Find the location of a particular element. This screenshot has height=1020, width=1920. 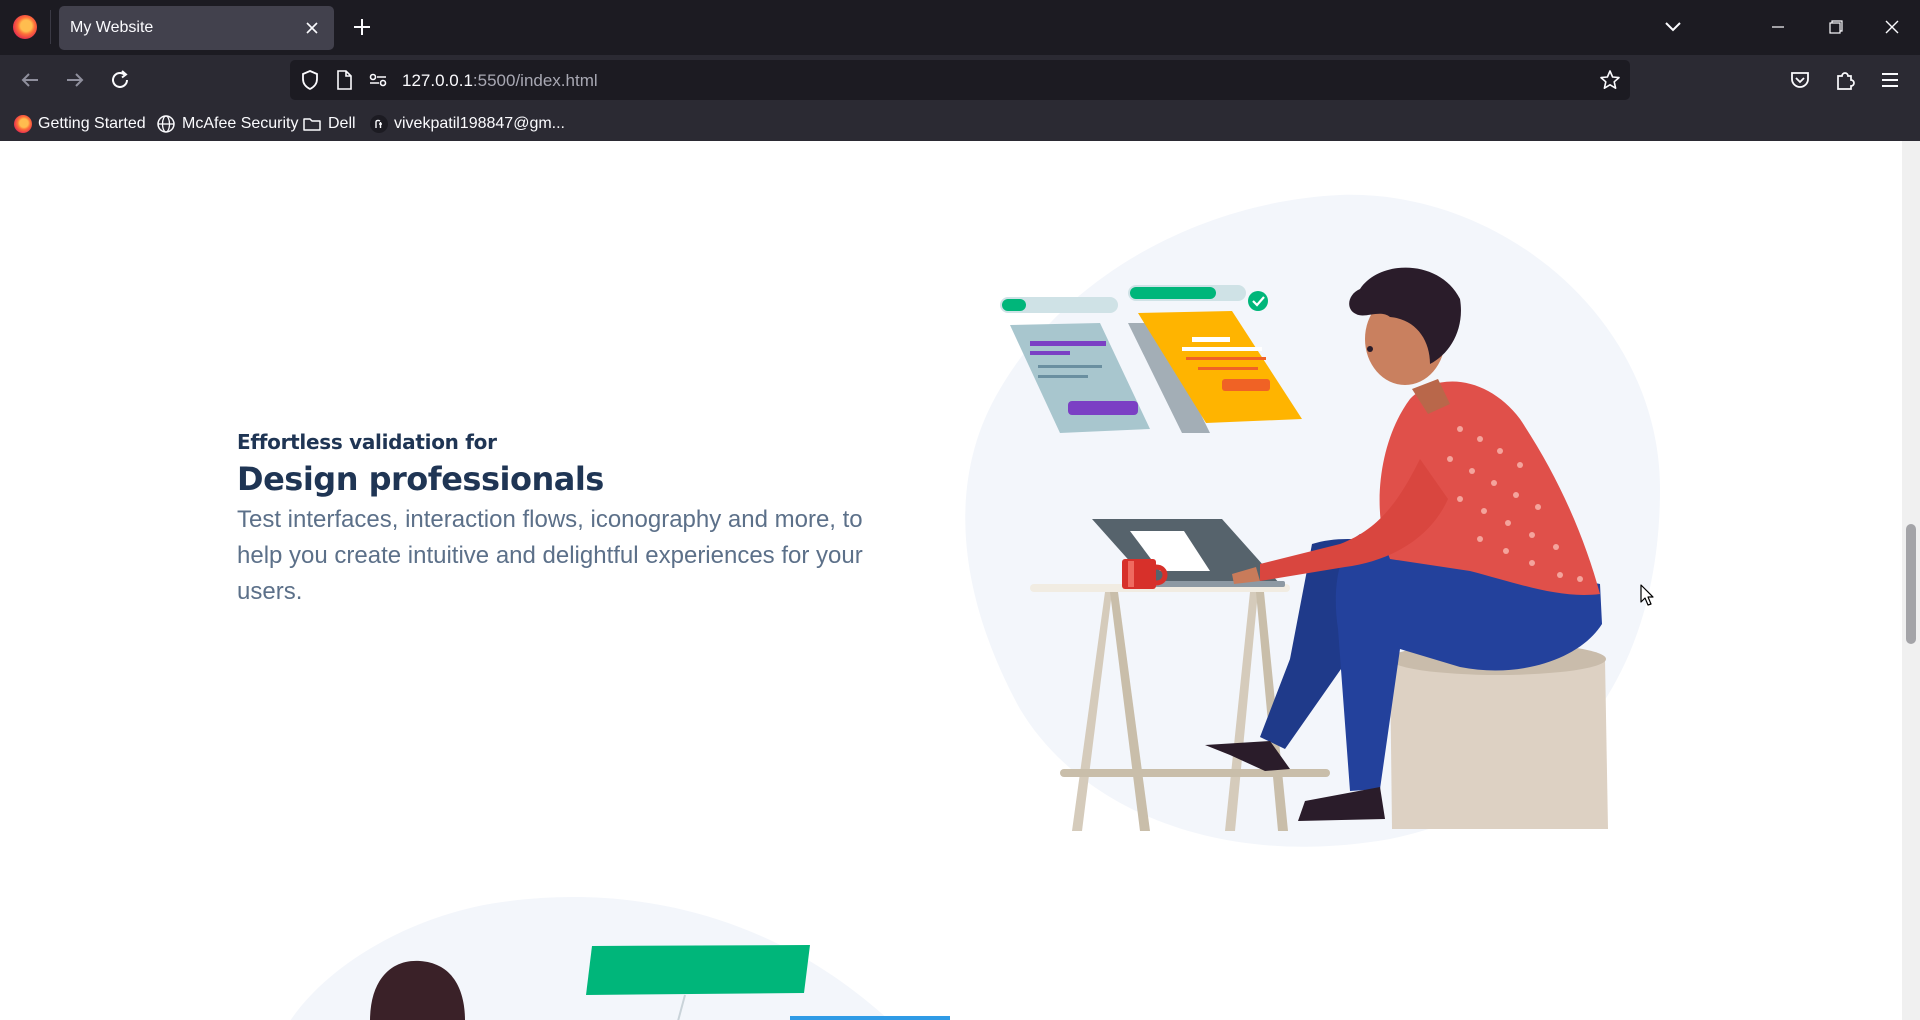

section-kicker: Effortless validation for is located at coordinates (367, 442).